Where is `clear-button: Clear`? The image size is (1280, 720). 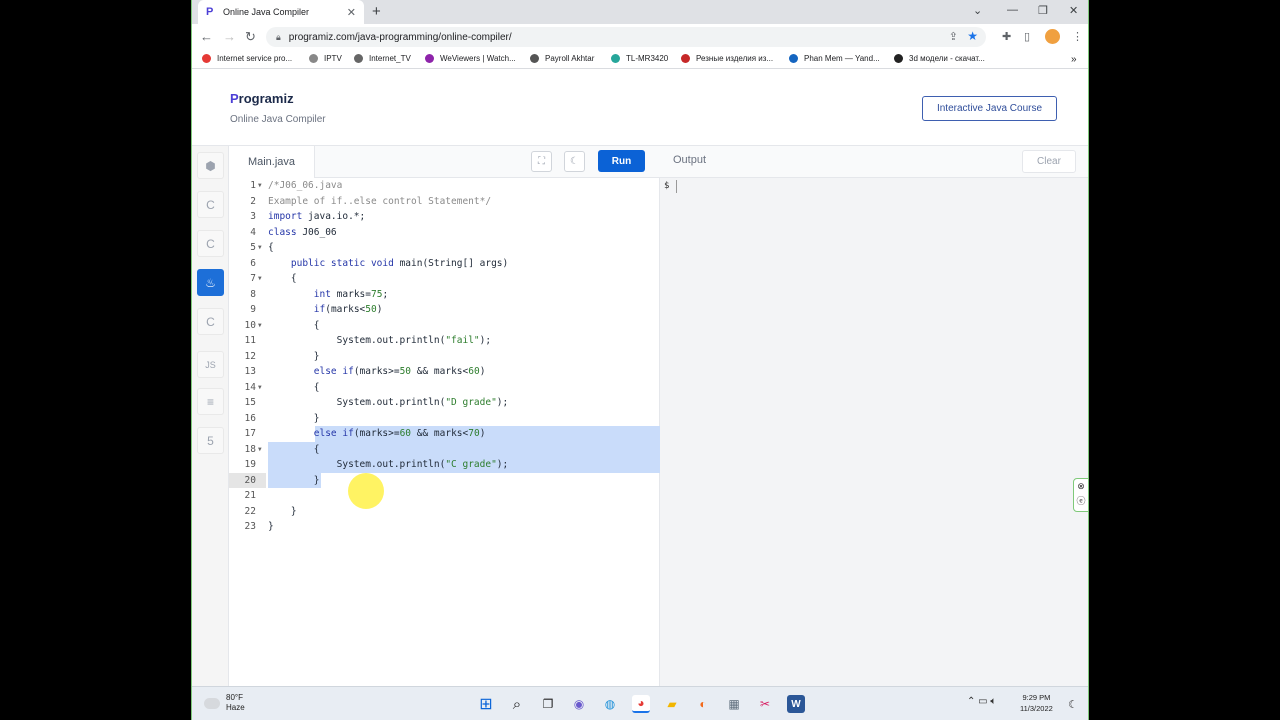
clear-button: Clear is located at coordinates (1049, 161).